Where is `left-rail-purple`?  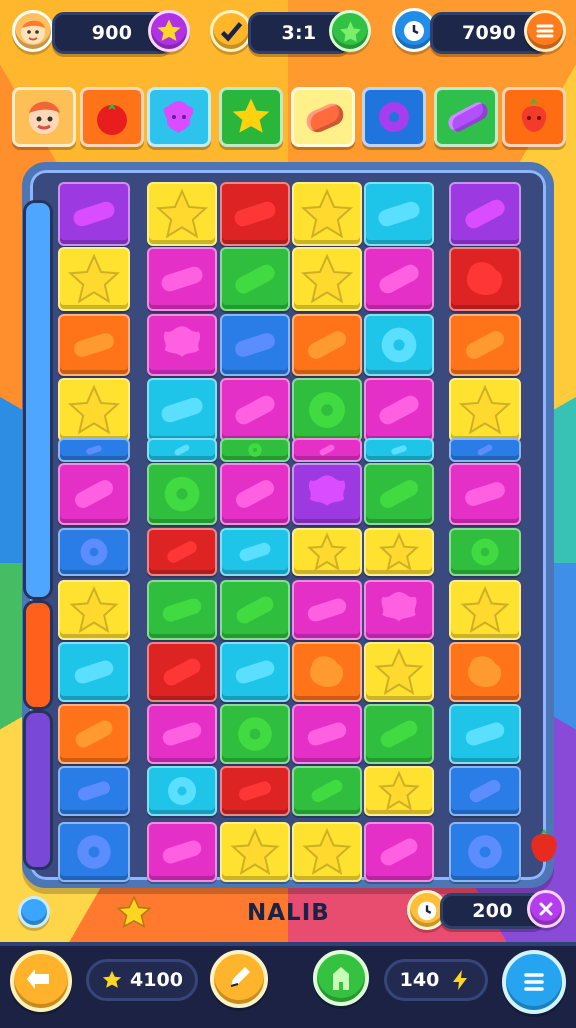 left-rail-purple is located at coordinates (38, 790).